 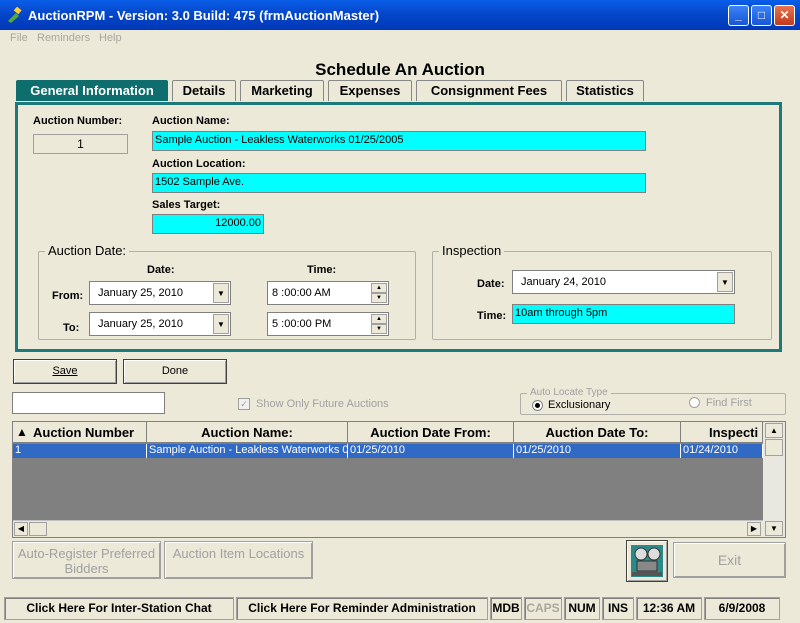 What do you see at coordinates (302, 324) in the screenshot?
I see `to-time-value: 5 :00:00 PM` at bounding box center [302, 324].